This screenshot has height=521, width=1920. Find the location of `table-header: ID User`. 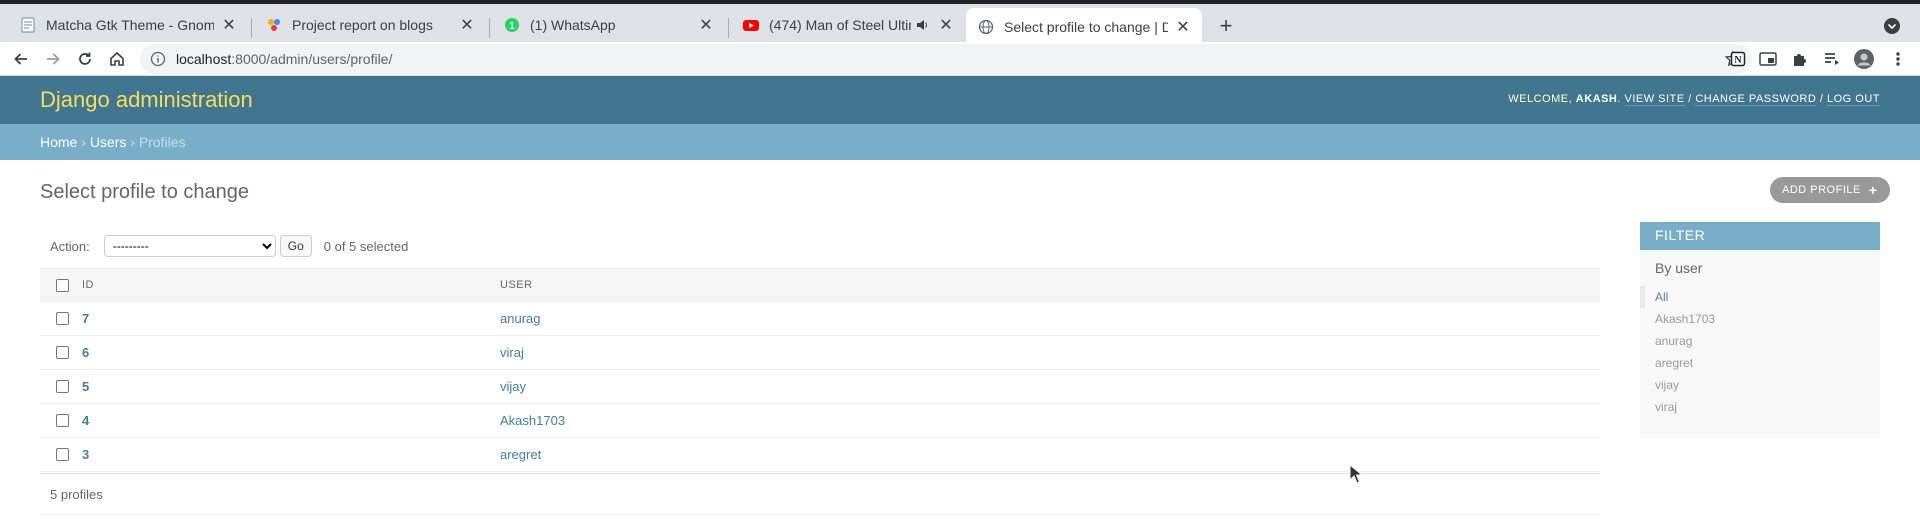

table-header: ID User is located at coordinates (820, 285).